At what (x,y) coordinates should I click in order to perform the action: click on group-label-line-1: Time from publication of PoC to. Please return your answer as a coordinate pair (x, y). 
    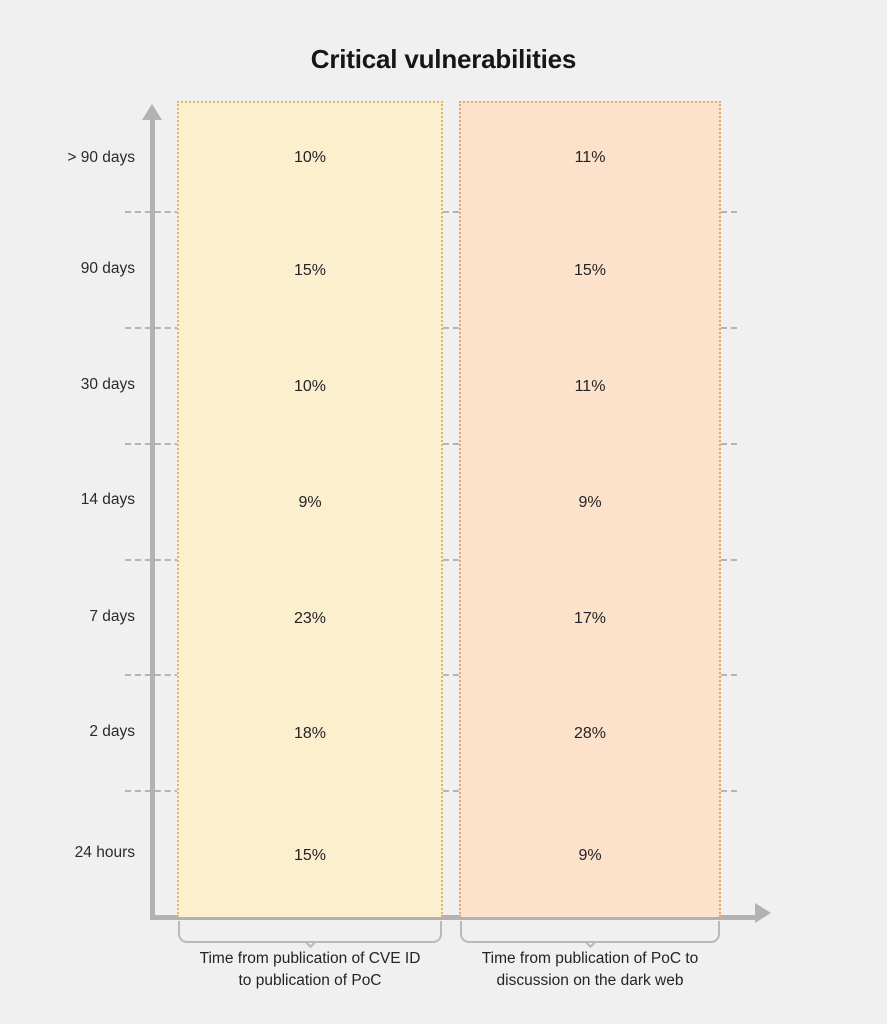
    Looking at the image, I should click on (590, 958).